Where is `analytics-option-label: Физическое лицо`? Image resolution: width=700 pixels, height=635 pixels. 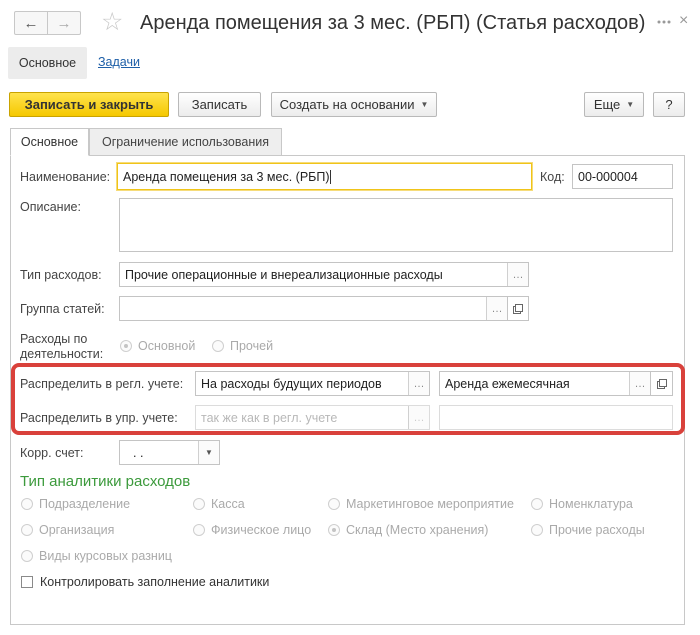 analytics-option-label: Физическое лицо is located at coordinates (261, 530).